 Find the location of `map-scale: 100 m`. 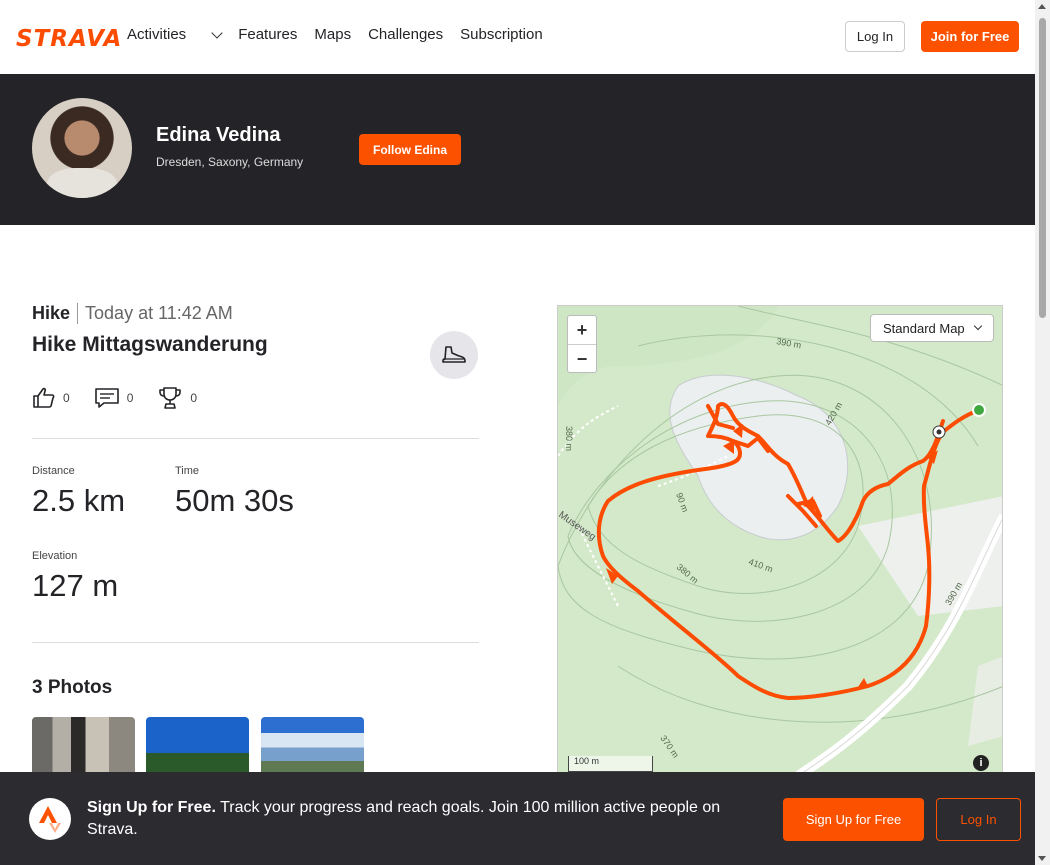

map-scale: 100 m is located at coordinates (610, 764).